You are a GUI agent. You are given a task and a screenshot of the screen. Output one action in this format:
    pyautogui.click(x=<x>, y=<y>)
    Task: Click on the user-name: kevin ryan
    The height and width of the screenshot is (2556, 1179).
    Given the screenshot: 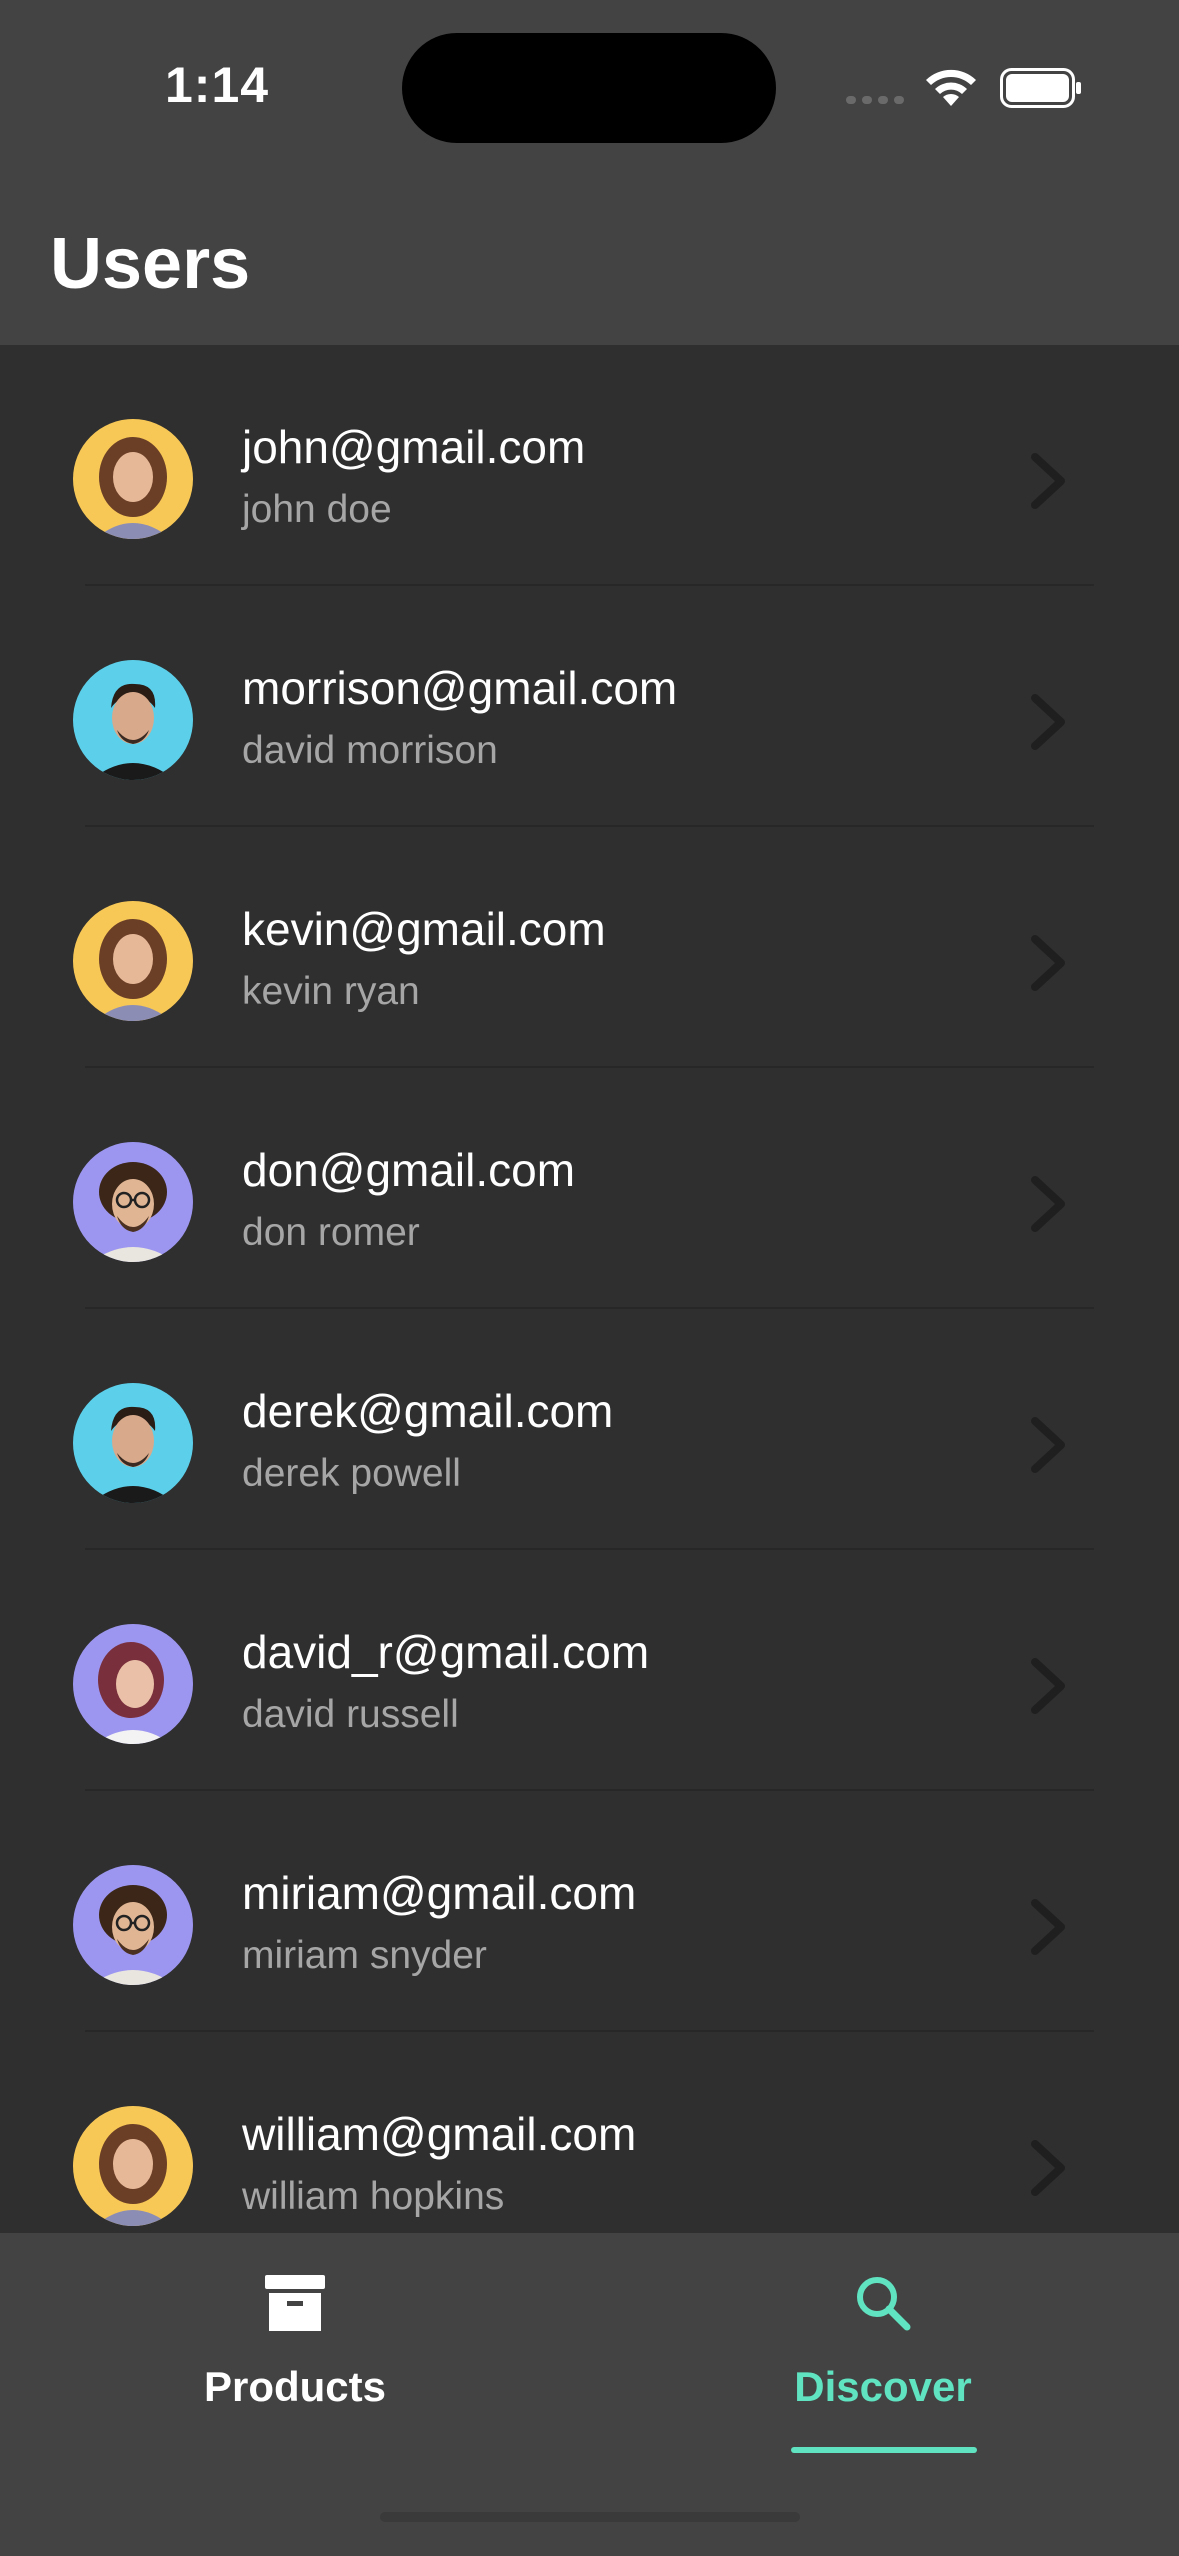 What is the action you would take?
    pyautogui.click(x=331, y=991)
    